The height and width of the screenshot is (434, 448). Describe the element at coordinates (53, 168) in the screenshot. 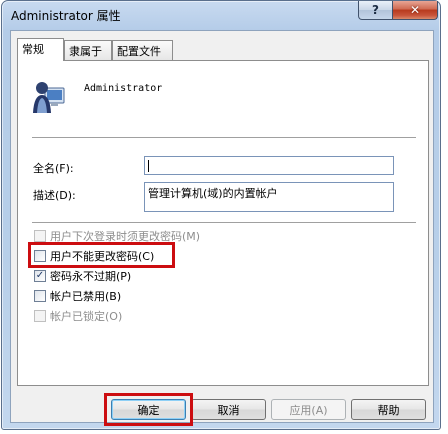

I see `full-name-label: 全名(F):` at that location.